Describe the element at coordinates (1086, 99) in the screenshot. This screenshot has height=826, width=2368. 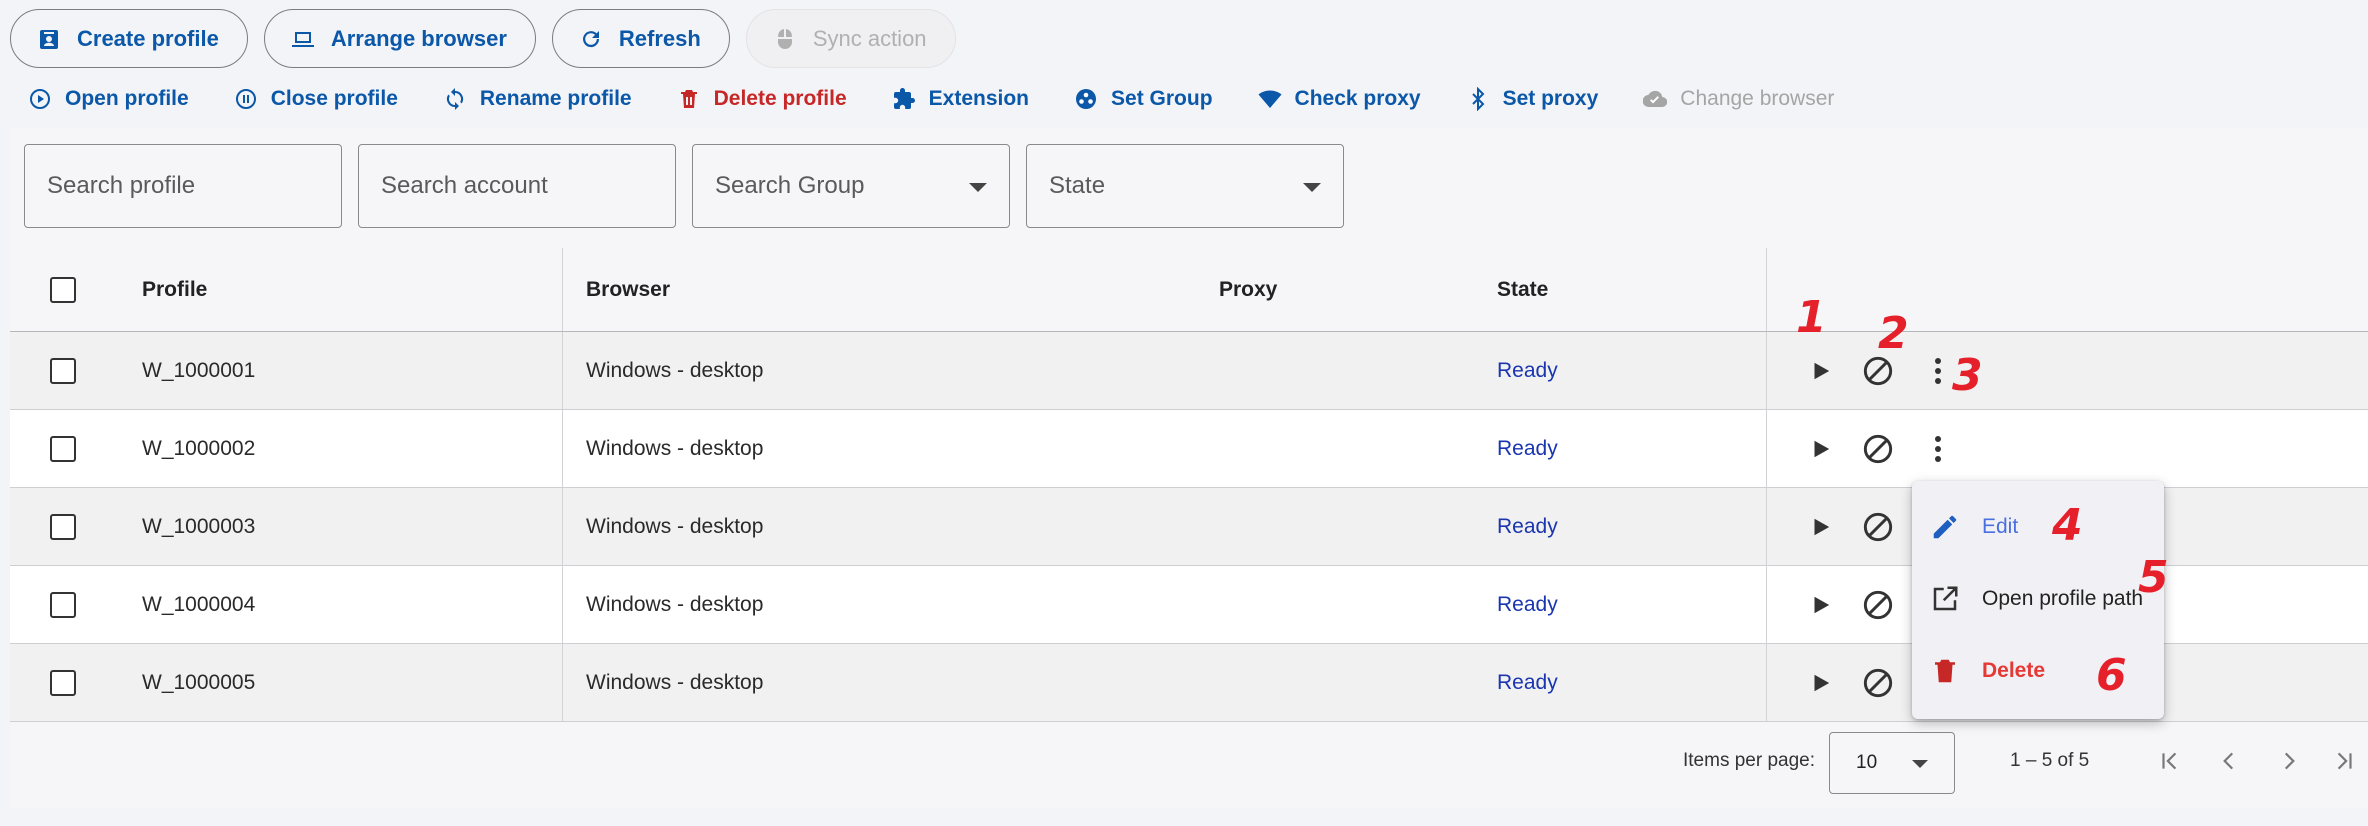
I see `group-icon` at that location.